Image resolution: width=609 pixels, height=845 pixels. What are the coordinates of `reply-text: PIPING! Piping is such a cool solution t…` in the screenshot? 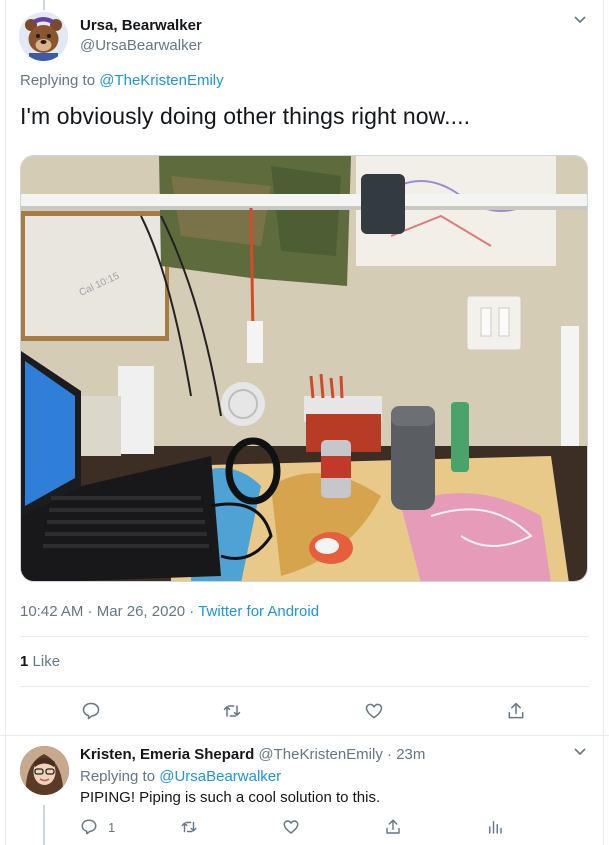 It's located at (230, 797).